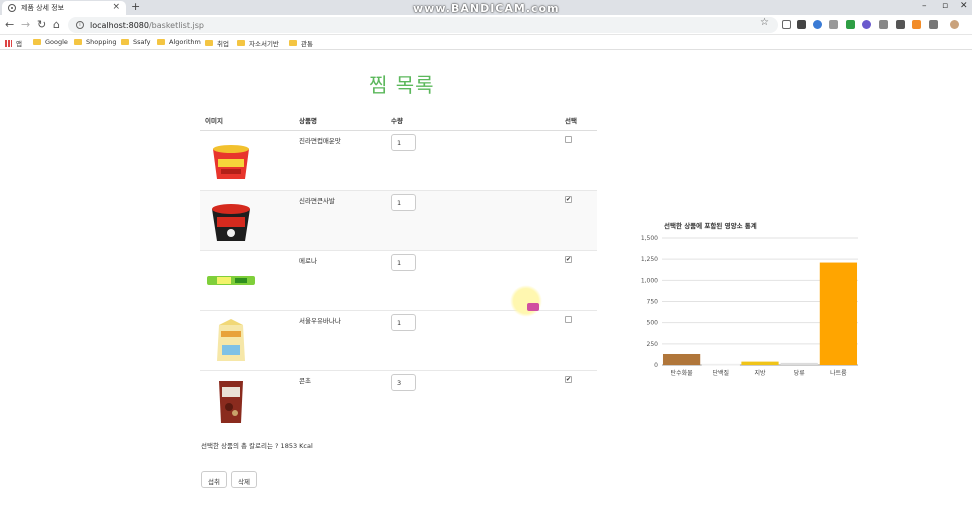 The width and height of the screenshot is (972, 521). I want to click on column-header: 선택, so click(571, 121).